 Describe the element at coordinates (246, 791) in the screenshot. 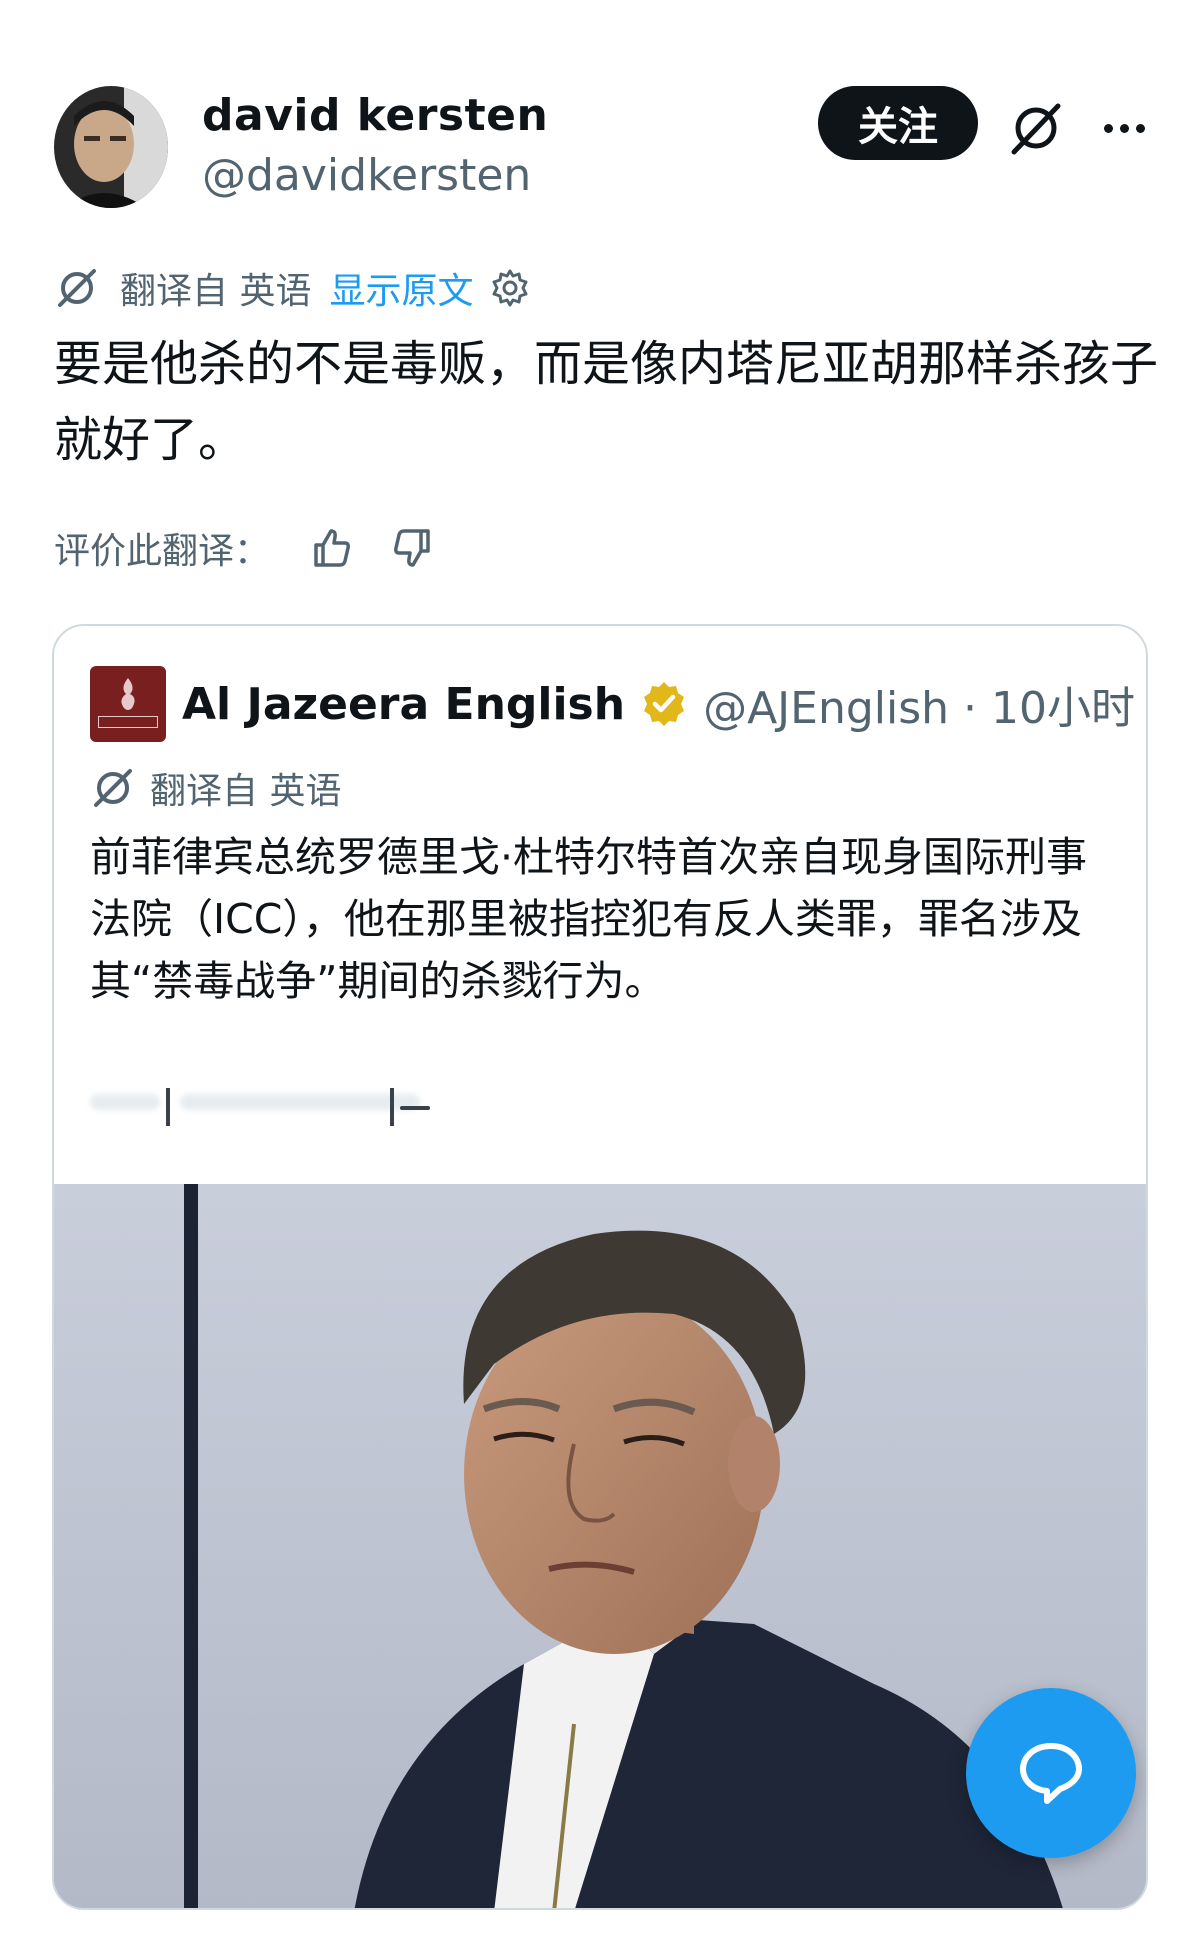

I see `quoted-translation-label: 翻译自 英语` at that location.